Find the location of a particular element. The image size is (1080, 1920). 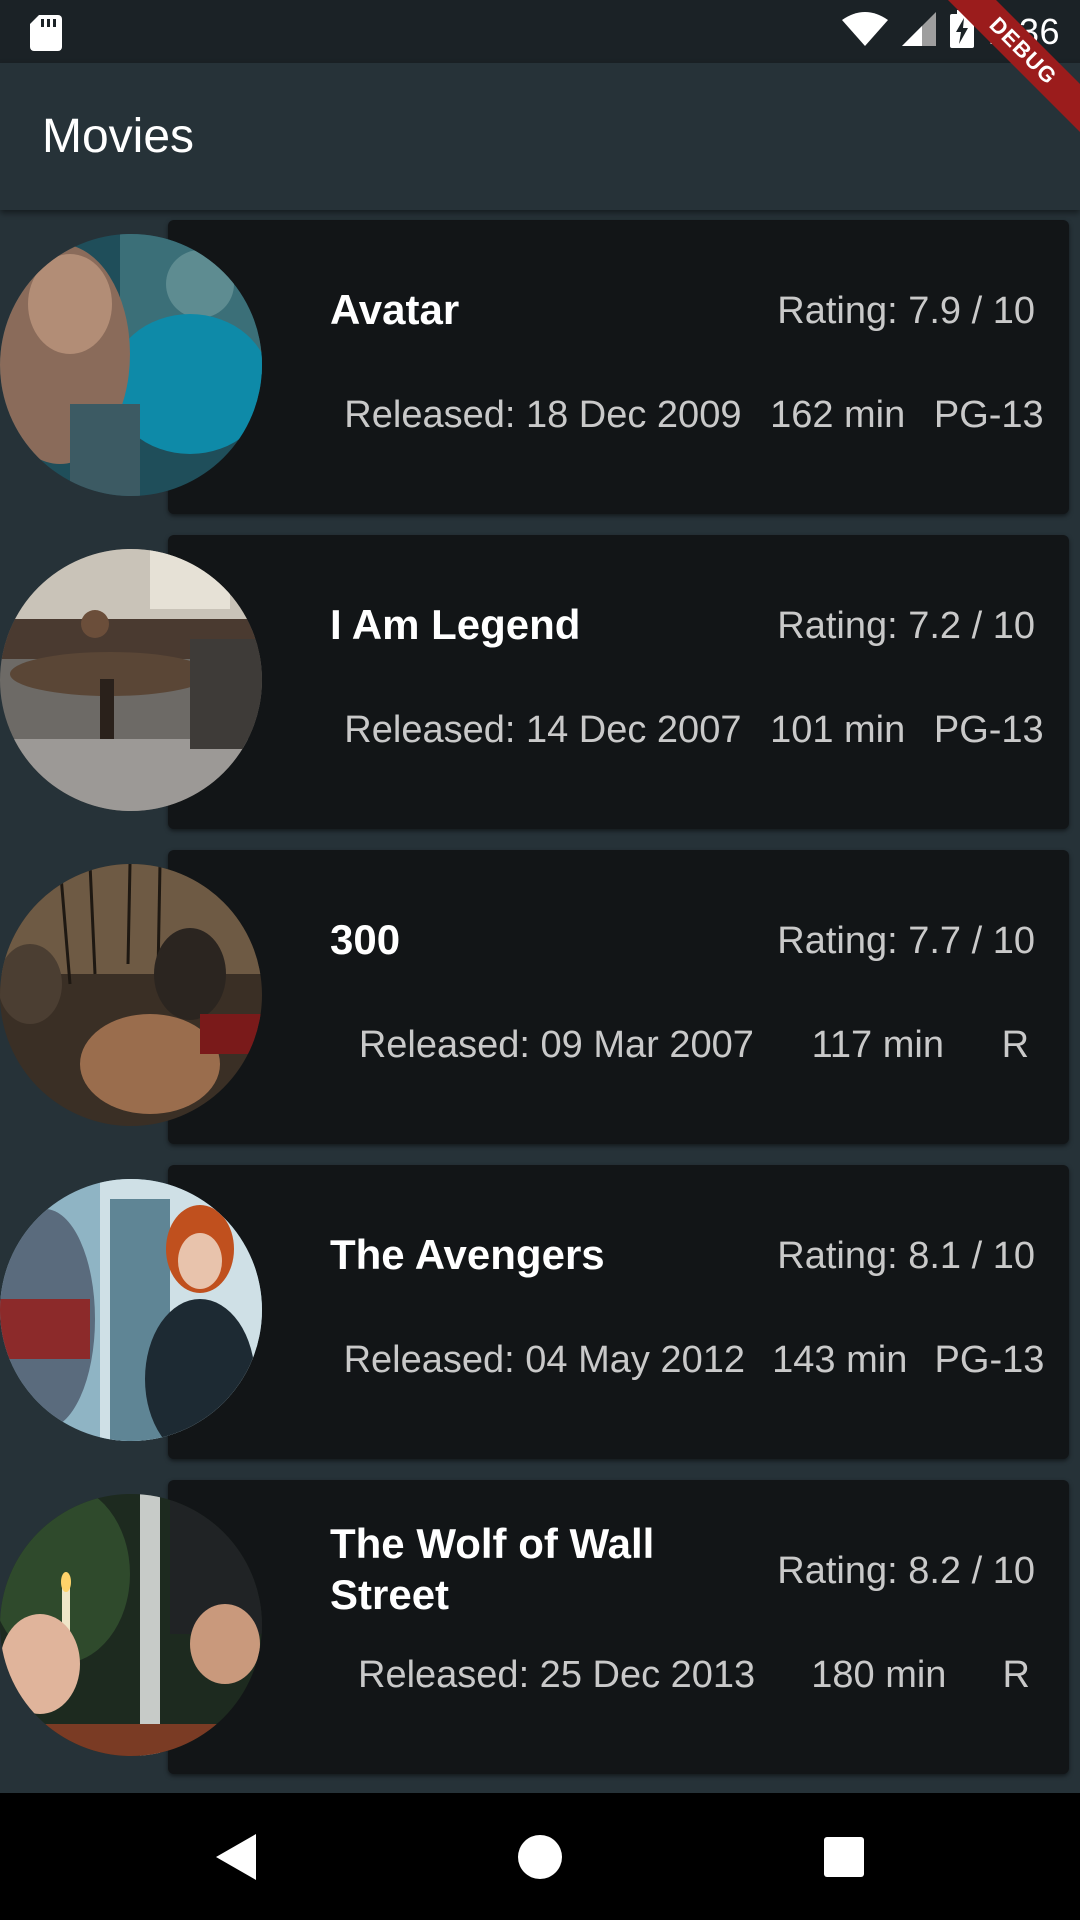

battery-charging-icon is located at coordinates (961, 31).